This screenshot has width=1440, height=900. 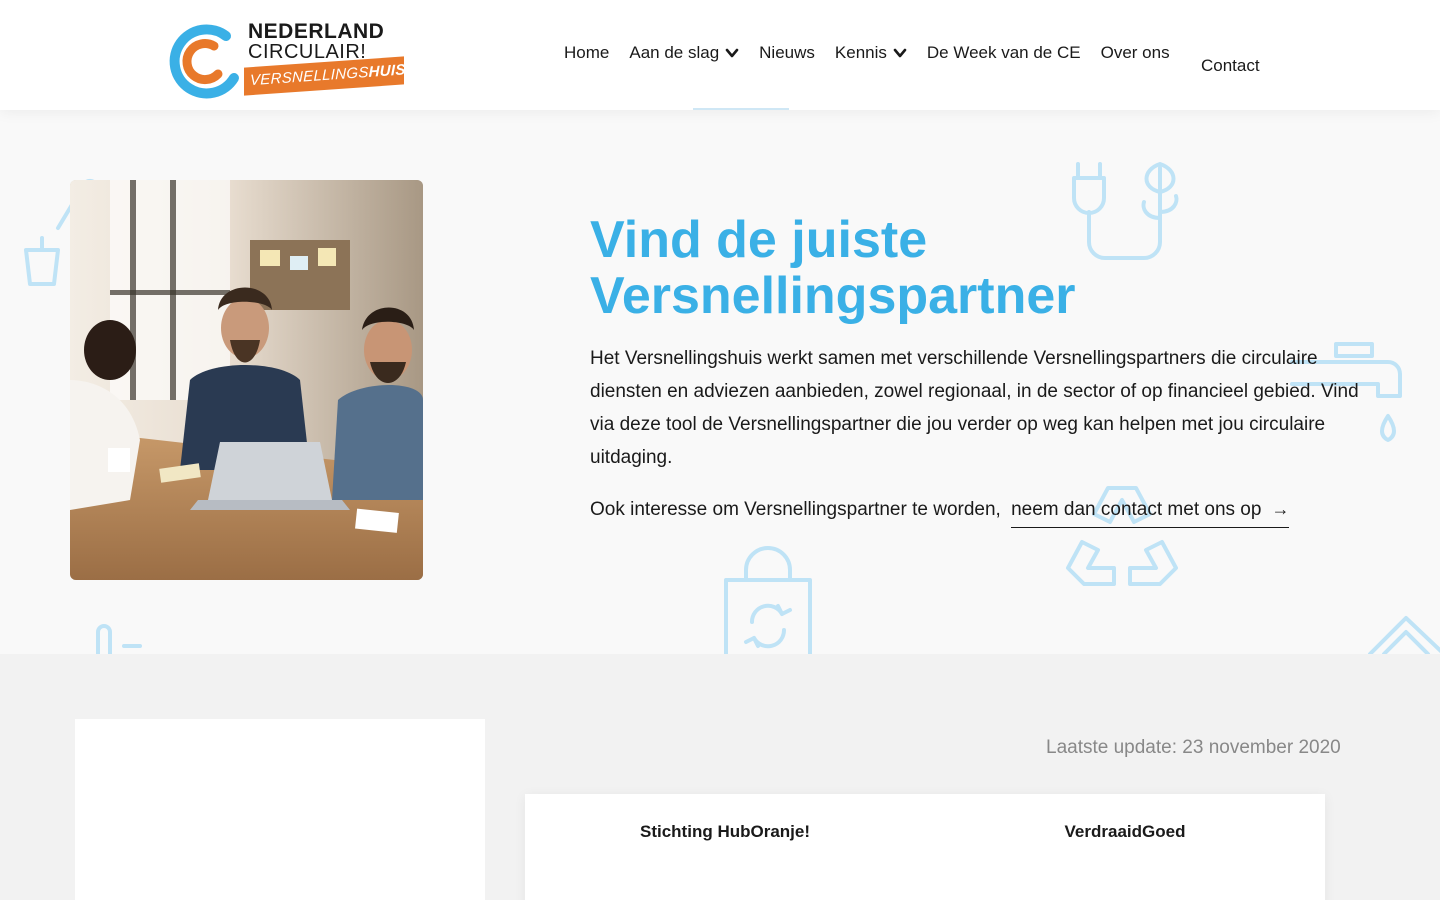 I want to click on shopping-bag-recycle-icon, so click(x=768, y=600).